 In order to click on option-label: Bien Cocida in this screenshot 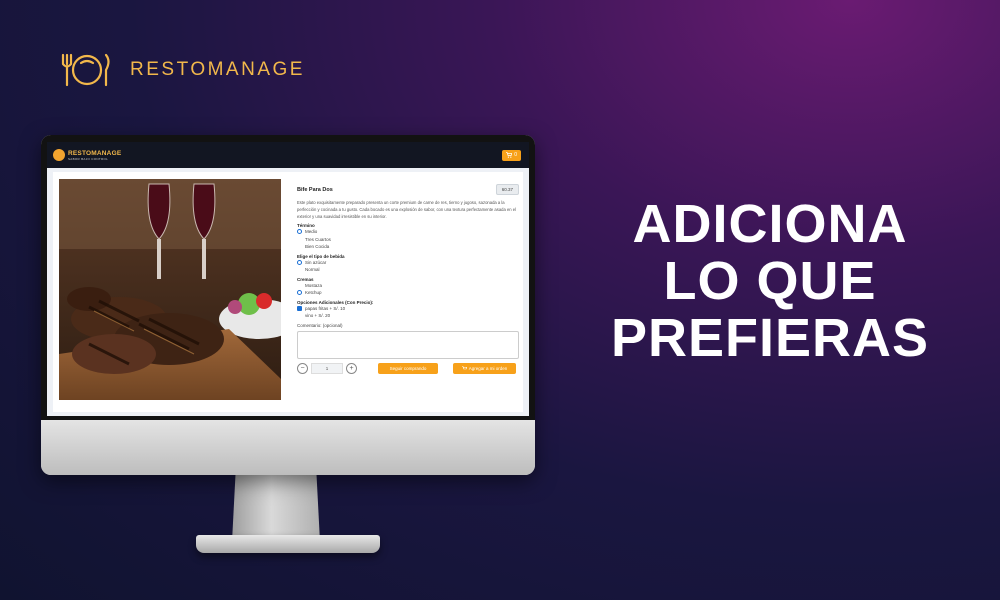, I will do `click(317, 247)`.